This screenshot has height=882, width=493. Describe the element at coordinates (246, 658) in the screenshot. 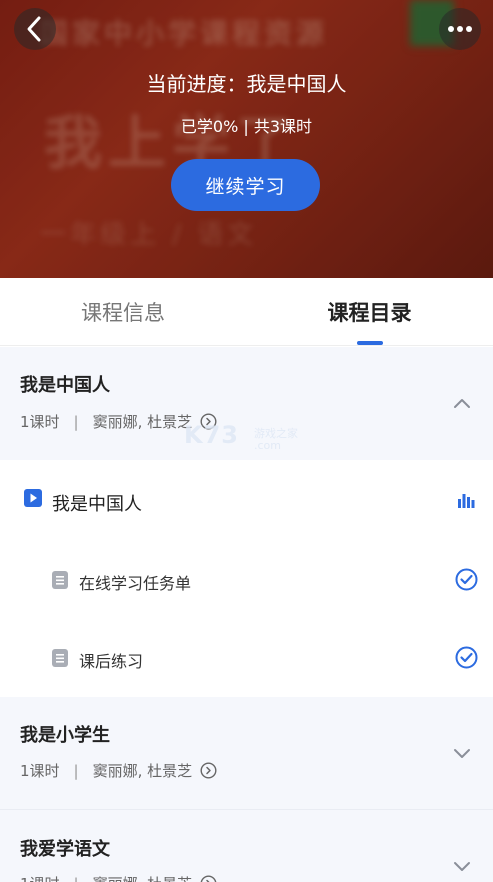

I see `exercise-row` at that location.